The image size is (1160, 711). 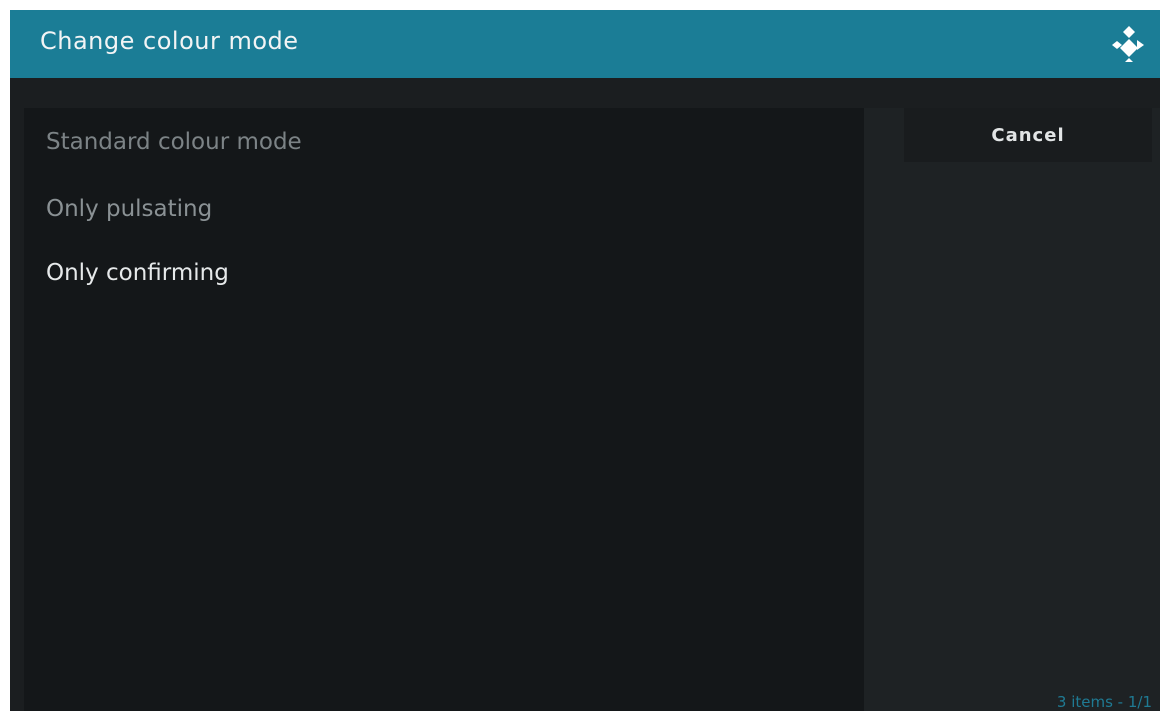 What do you see at coordinates (585, 44) in the screenshot?
I see `dialog-header: Change colour mode` at bounding box center [585, 44].